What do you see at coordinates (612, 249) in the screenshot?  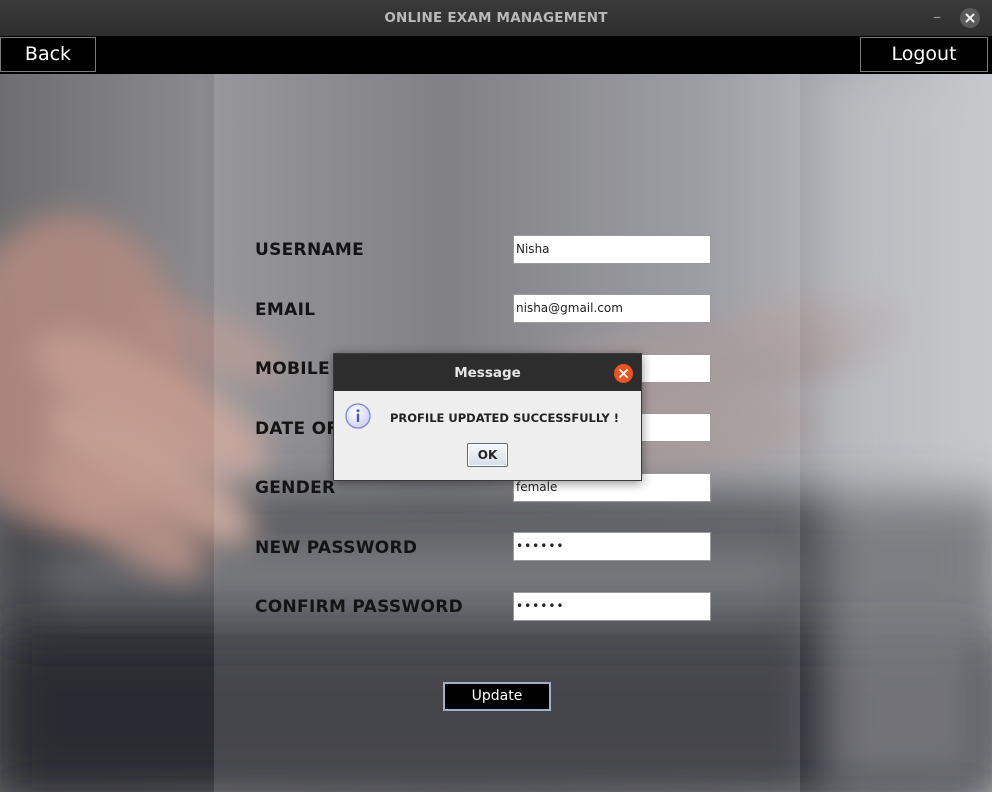 I see `username-field: Nisha` at bounding box center [612, 249].